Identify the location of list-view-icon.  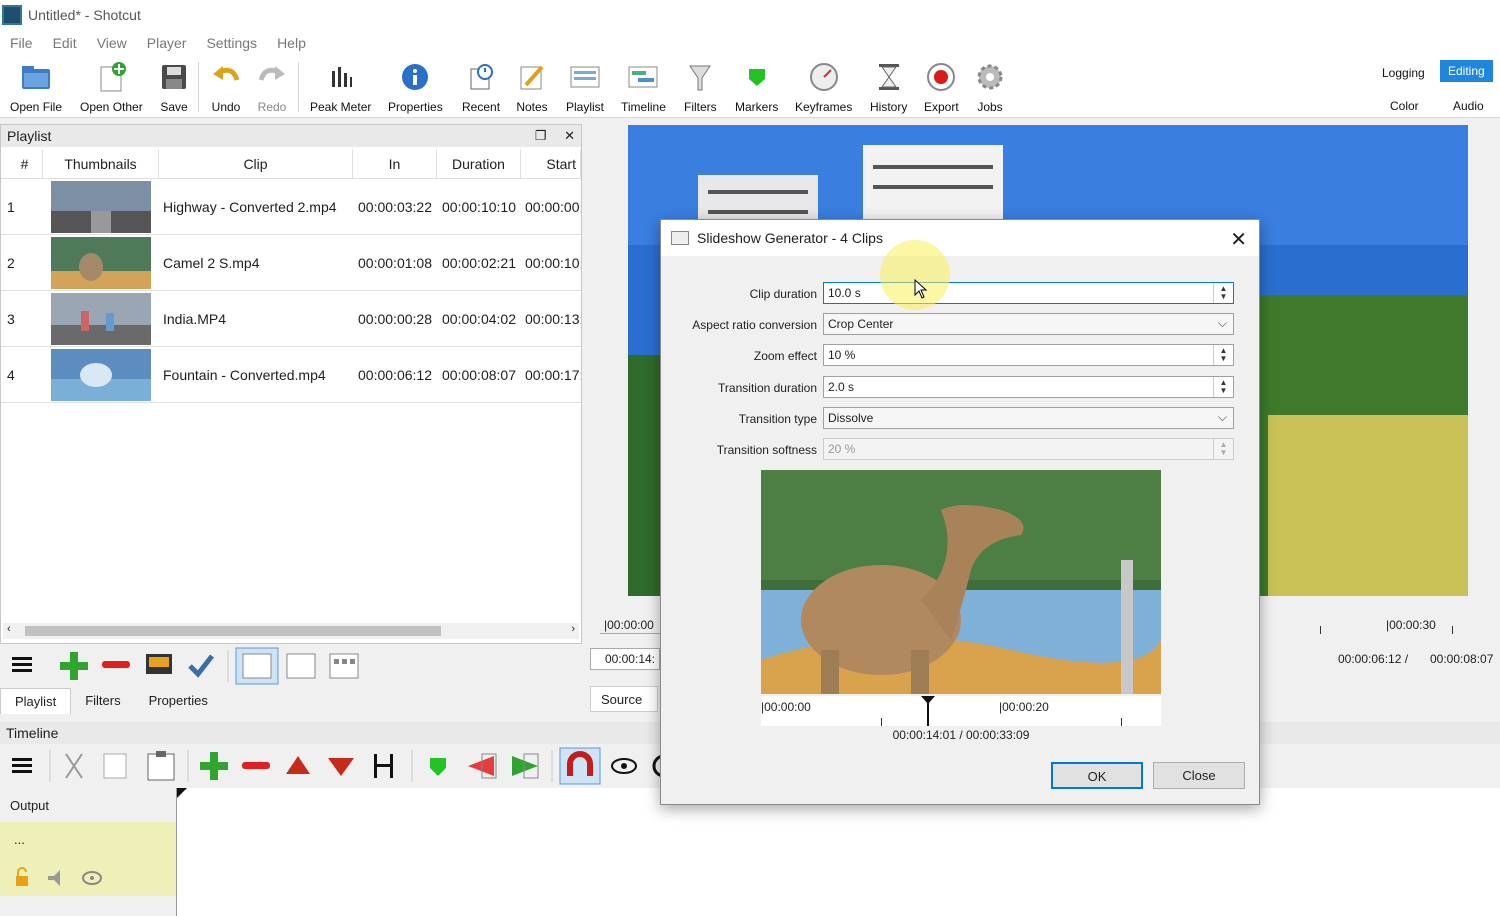
(301, 666).